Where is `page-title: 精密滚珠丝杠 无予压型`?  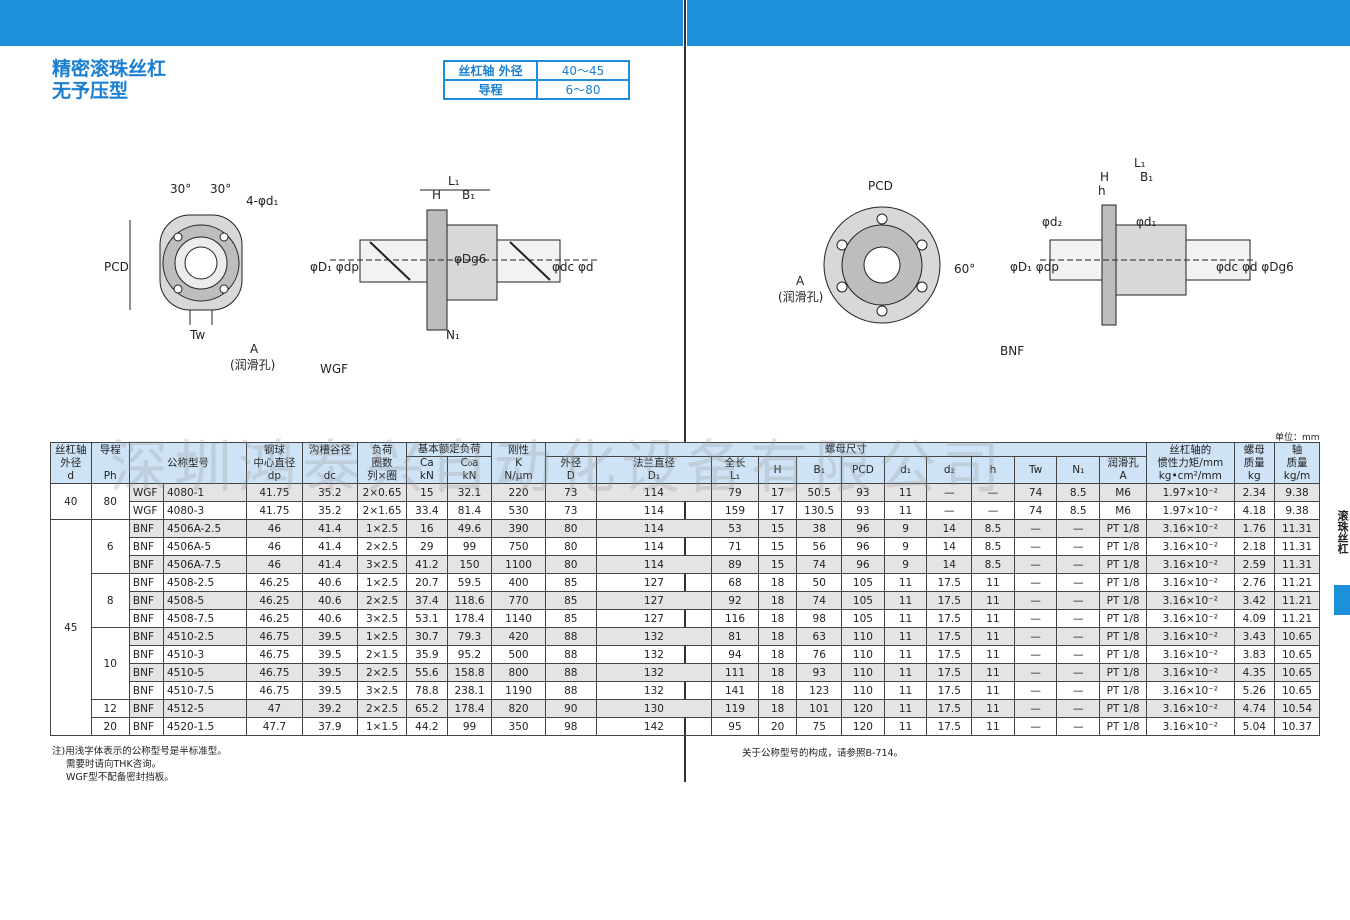 page-title: 精密滚珠丝杠 无予压型 is located at coordinates (109, 80).